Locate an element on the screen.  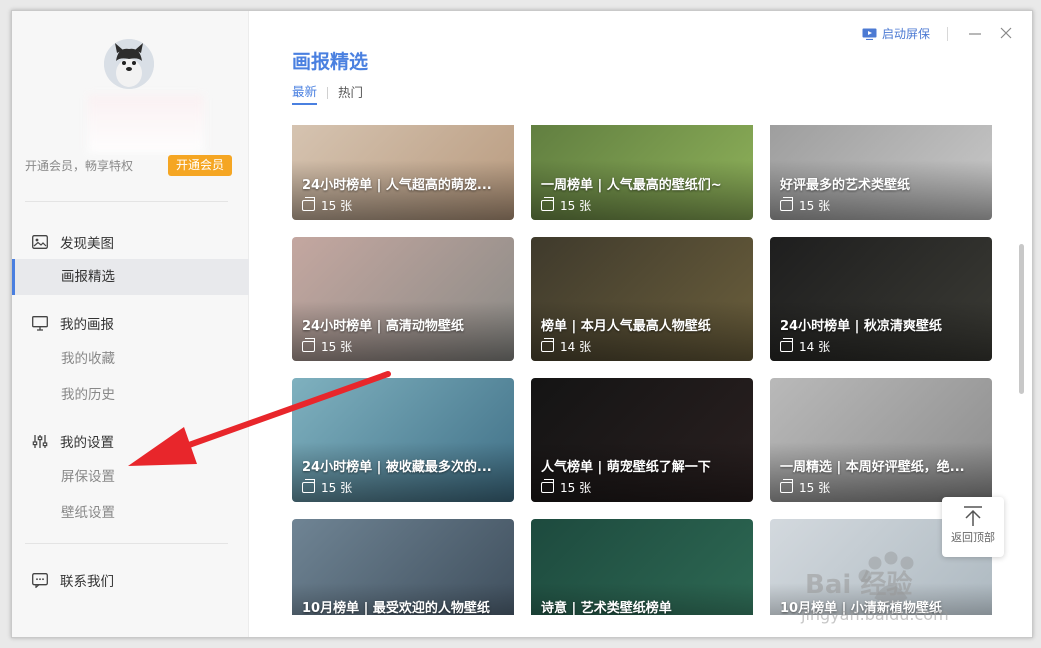
poster-card: 24小时榜单 | 秋凉清爽壁纸 14 张 is located at coordinates (881, 299).